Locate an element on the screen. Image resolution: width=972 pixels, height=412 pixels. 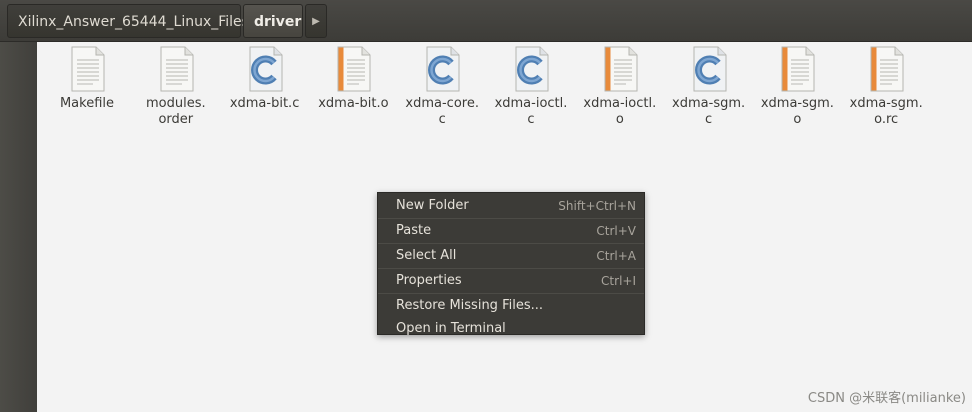
file-name-label: xdma-bit.o is located at coordinates (353, 103).